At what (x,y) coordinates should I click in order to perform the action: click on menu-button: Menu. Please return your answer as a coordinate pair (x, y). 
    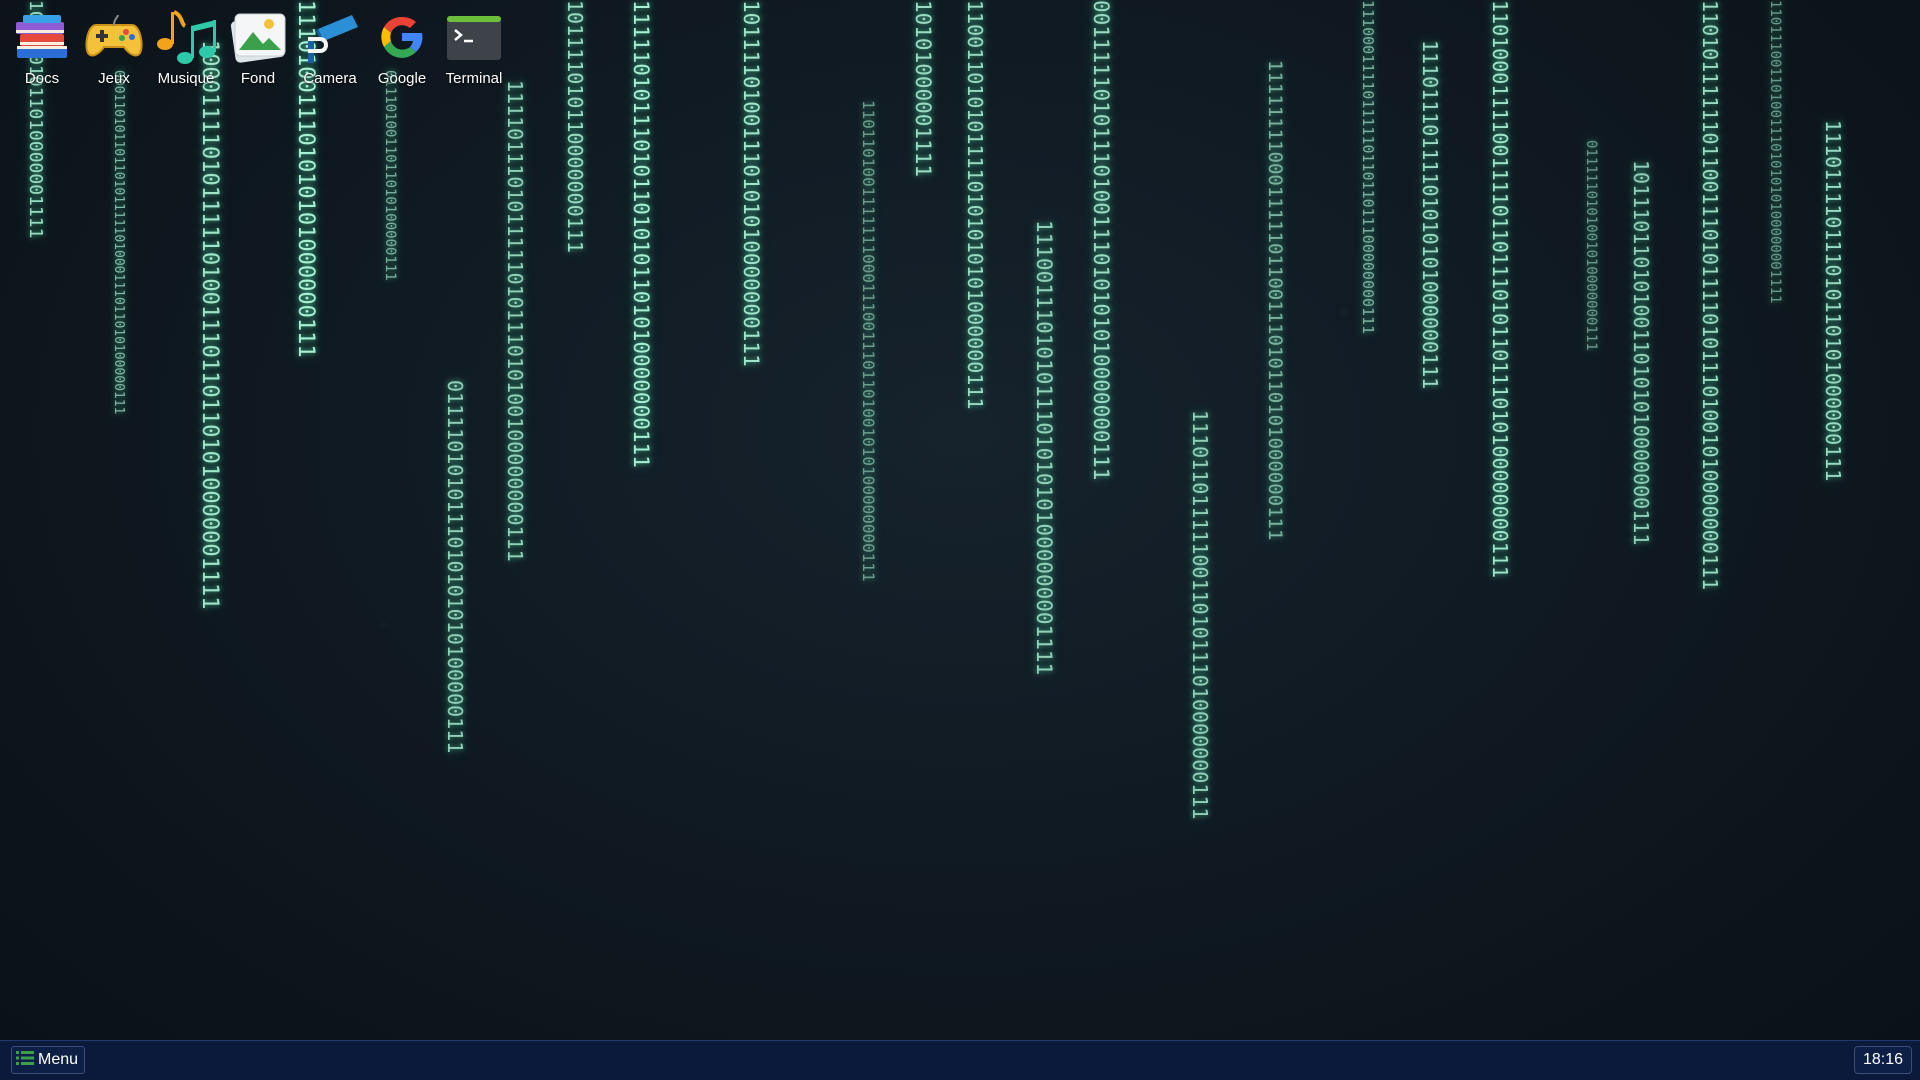
    Looking at the image, I should click on (48, 1060).